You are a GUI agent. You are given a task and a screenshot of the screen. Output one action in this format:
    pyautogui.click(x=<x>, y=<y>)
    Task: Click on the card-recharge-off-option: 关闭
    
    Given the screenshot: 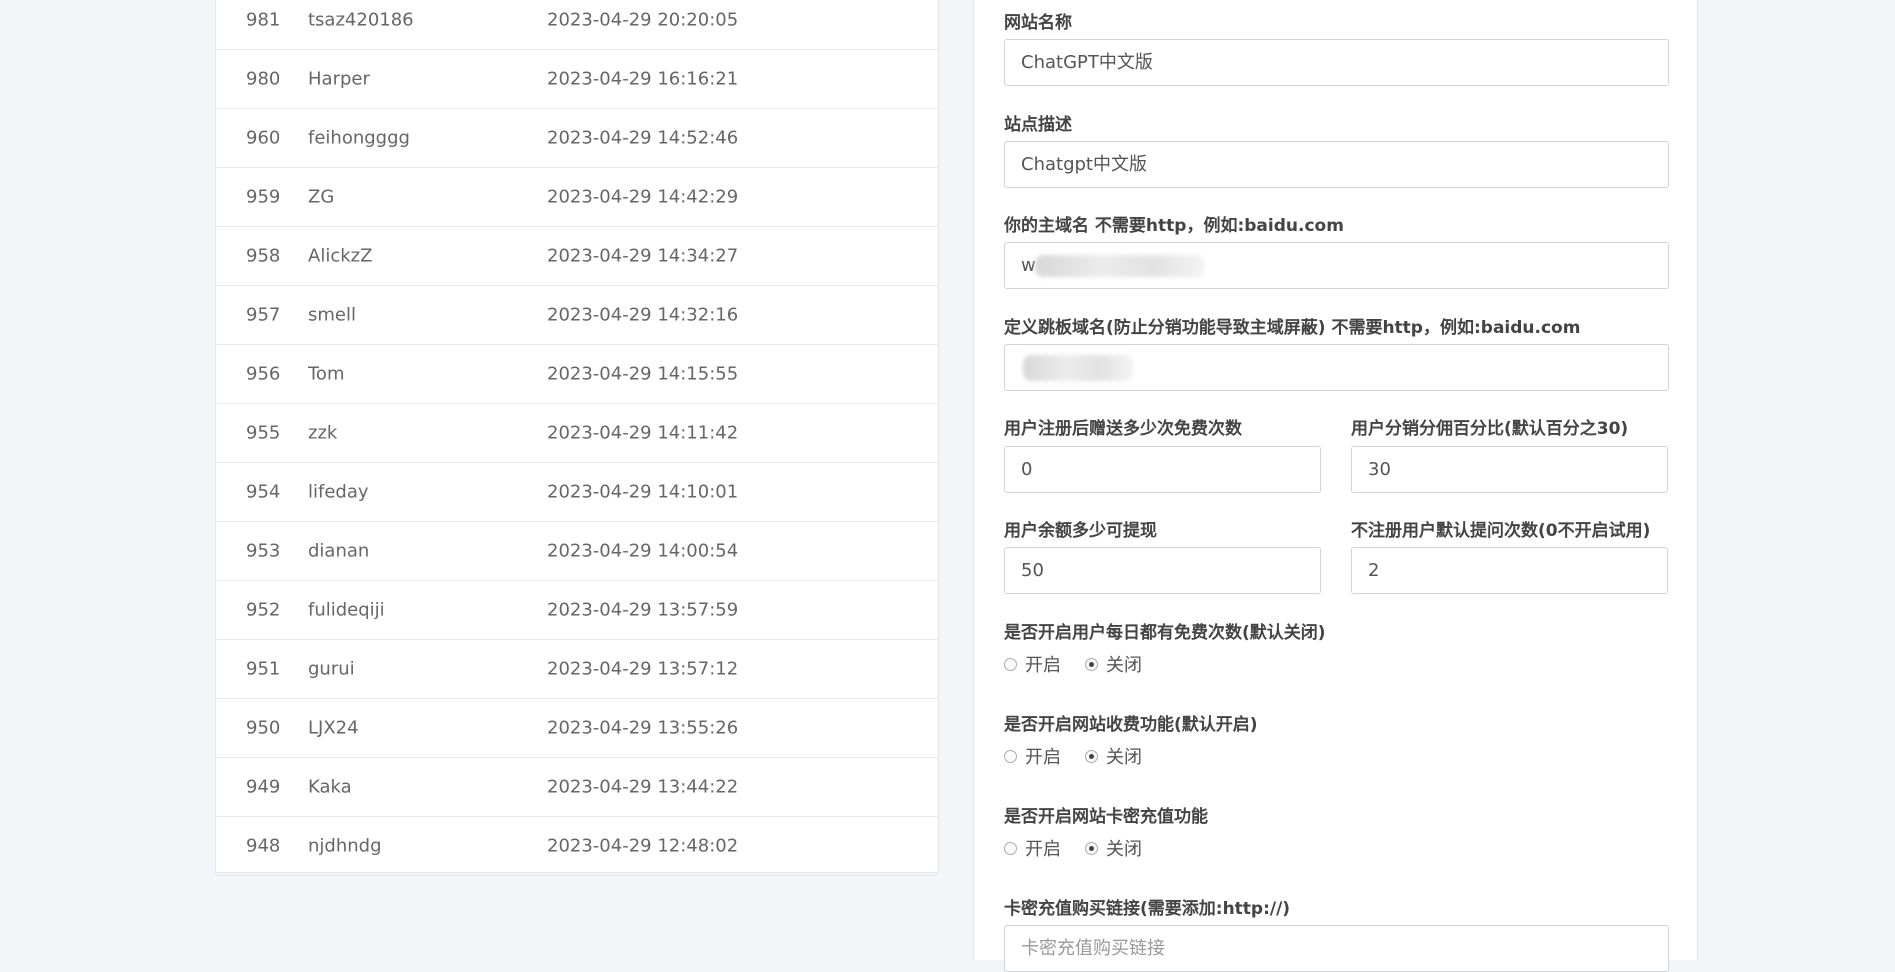 What is the action you would take?
    pyautogui.click(x=1113, y=848)
    